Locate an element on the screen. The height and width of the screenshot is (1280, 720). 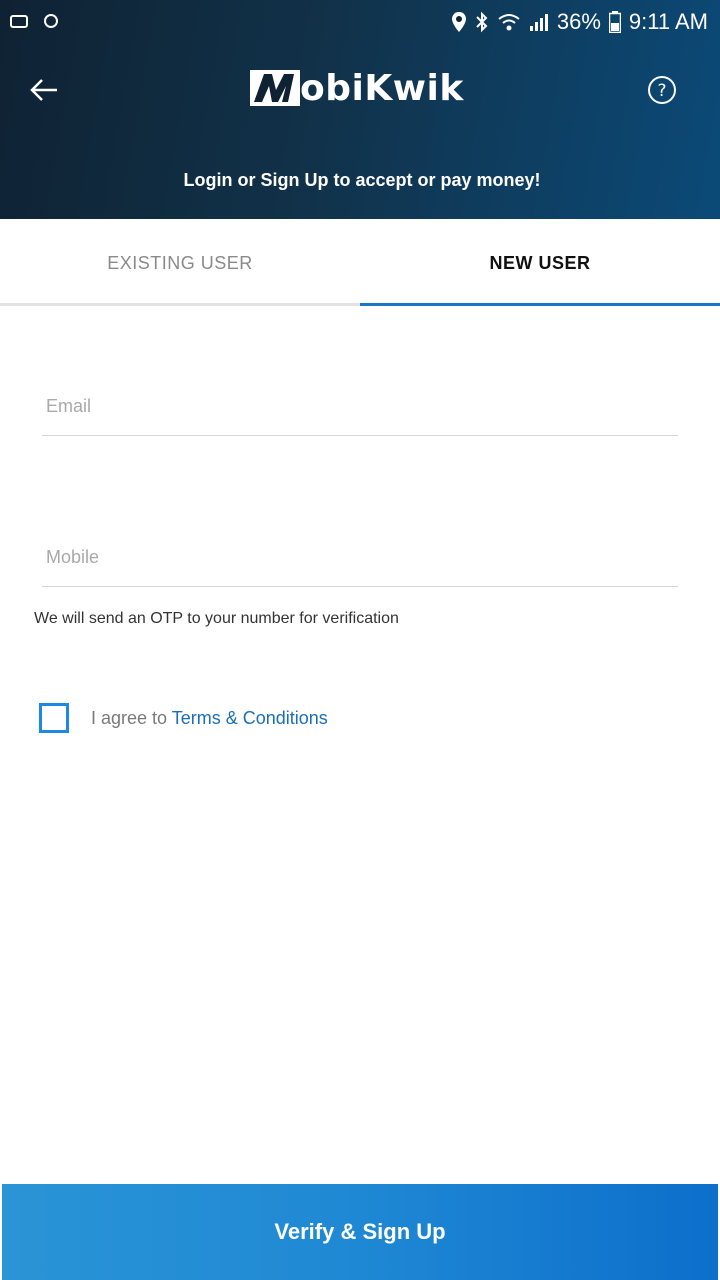
sync-icon is located at coordinates (51, 21).